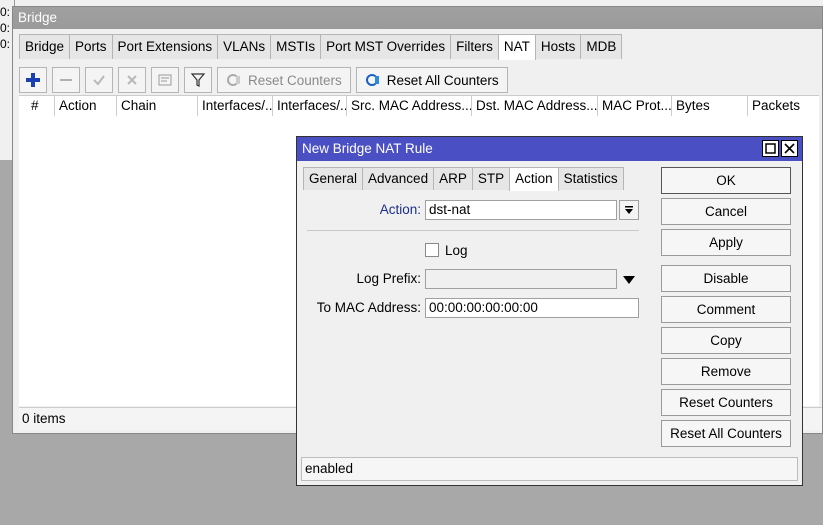 The width and height of the screenshot is (823, 525). What do you see at coordinates (333, 178) in the screenshot?
I see `tab-general: General` at bounding box center [333, 178].